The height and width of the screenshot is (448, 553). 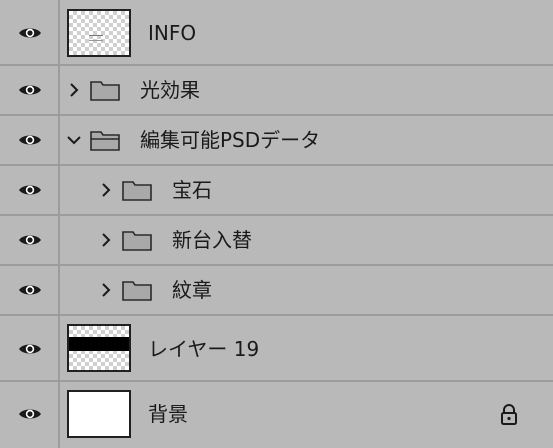 What do you see at coordinates (172, 33) in the screenshot?
I see `layer-name: INFO` at bounding box center [172, 33].